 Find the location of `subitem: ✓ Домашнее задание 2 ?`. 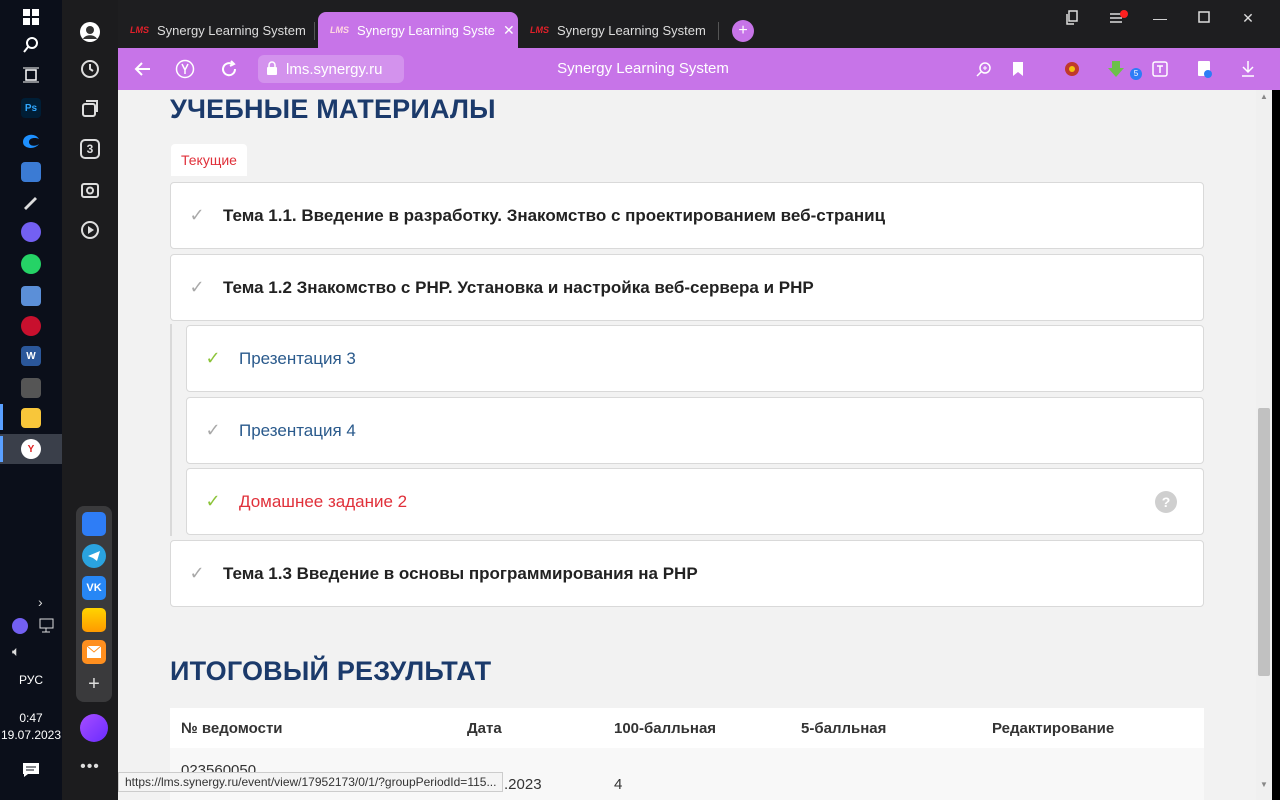

subitem: ✓ Домашнее задание 2 ? is located at coordinates (695, 501).